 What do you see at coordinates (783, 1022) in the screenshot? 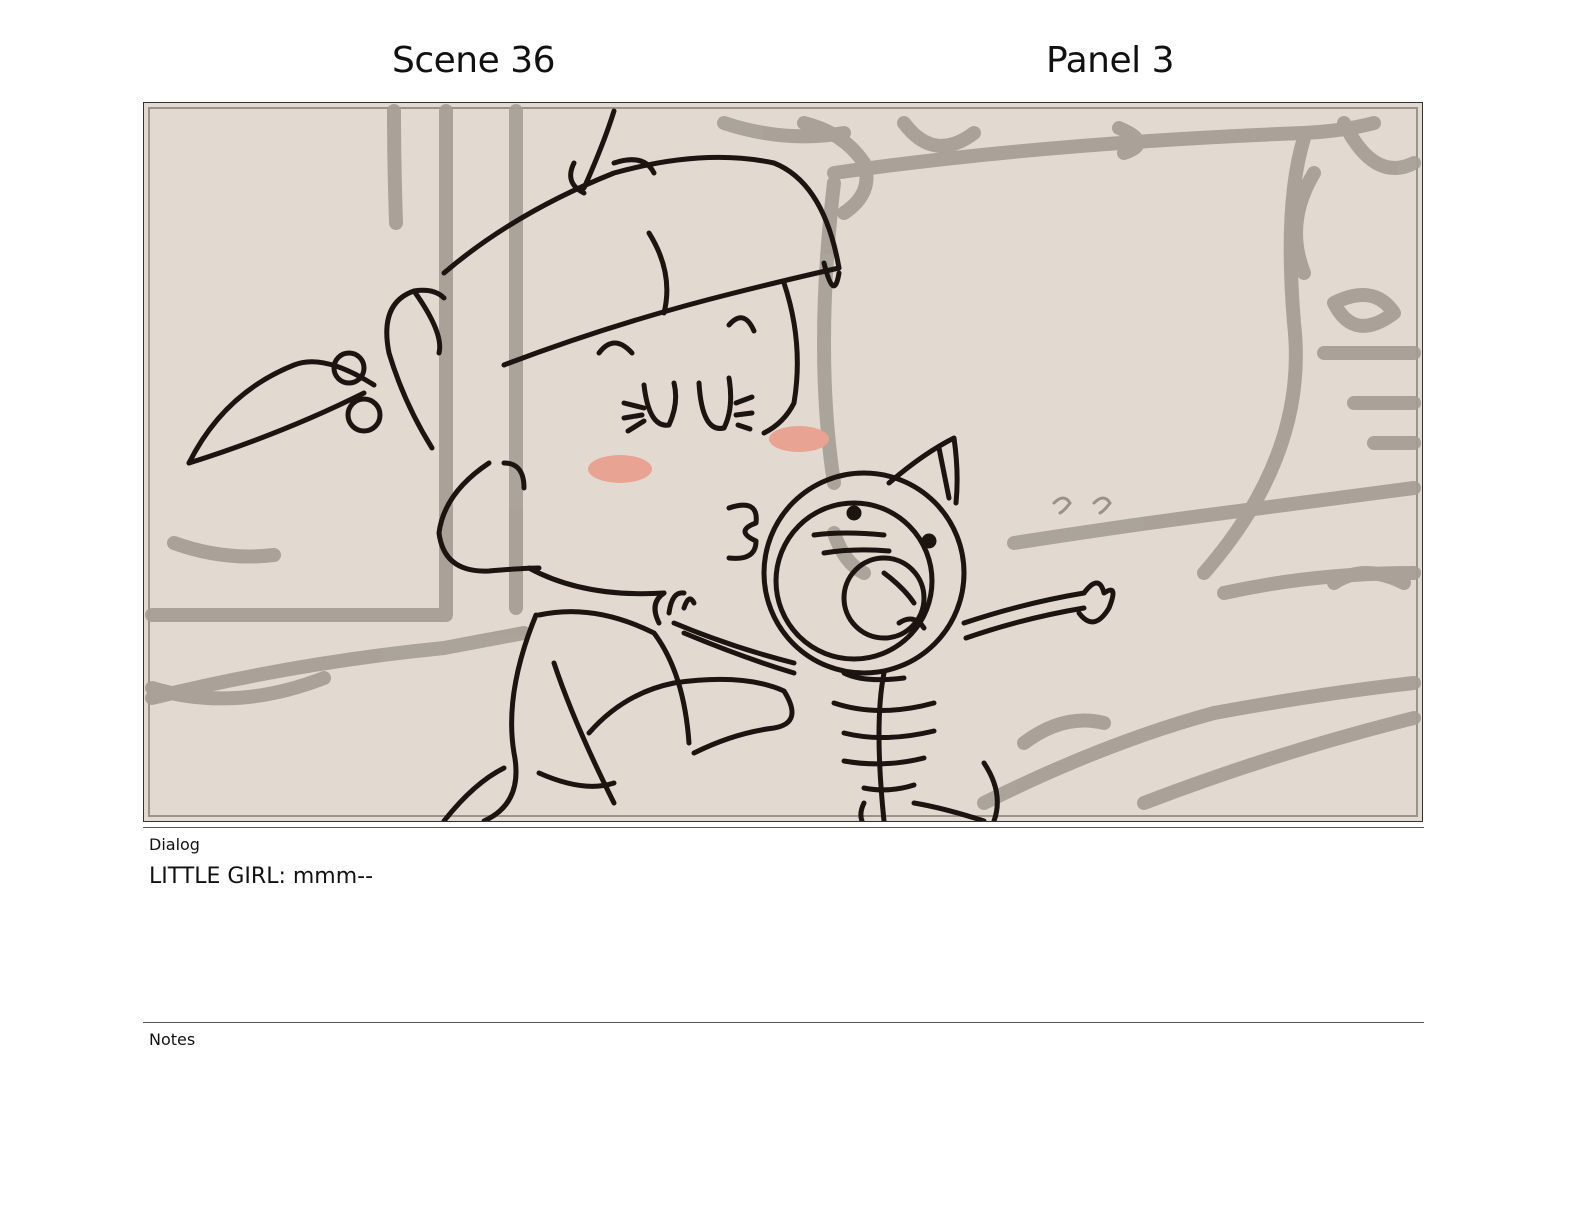
I see `notes-divider` at bounding box center [783, 1022].